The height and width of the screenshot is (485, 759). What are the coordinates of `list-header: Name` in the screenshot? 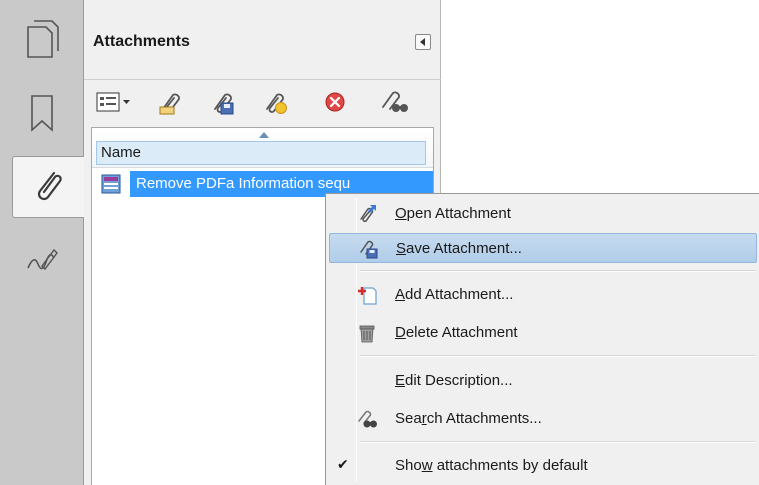 It's located at (262, 148).